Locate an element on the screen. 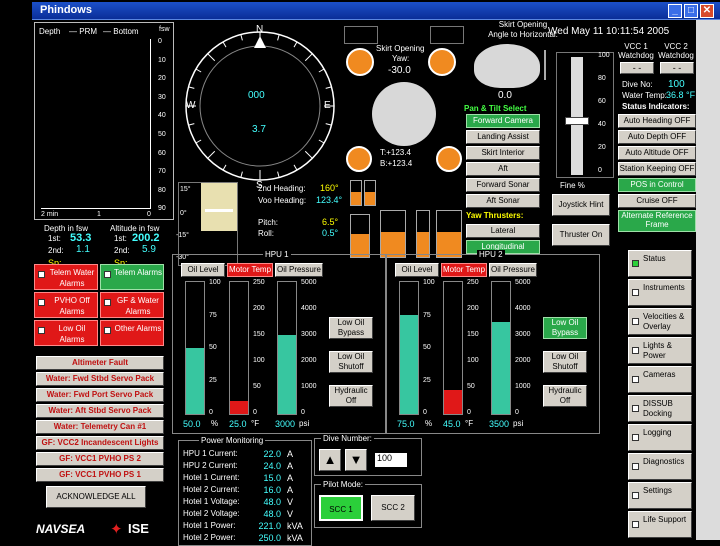 The height and width of the screenshot is (546, 720). alarm-item-6: GF: VCC1 PVHO PS 2 is located at coordinates (100, 459).